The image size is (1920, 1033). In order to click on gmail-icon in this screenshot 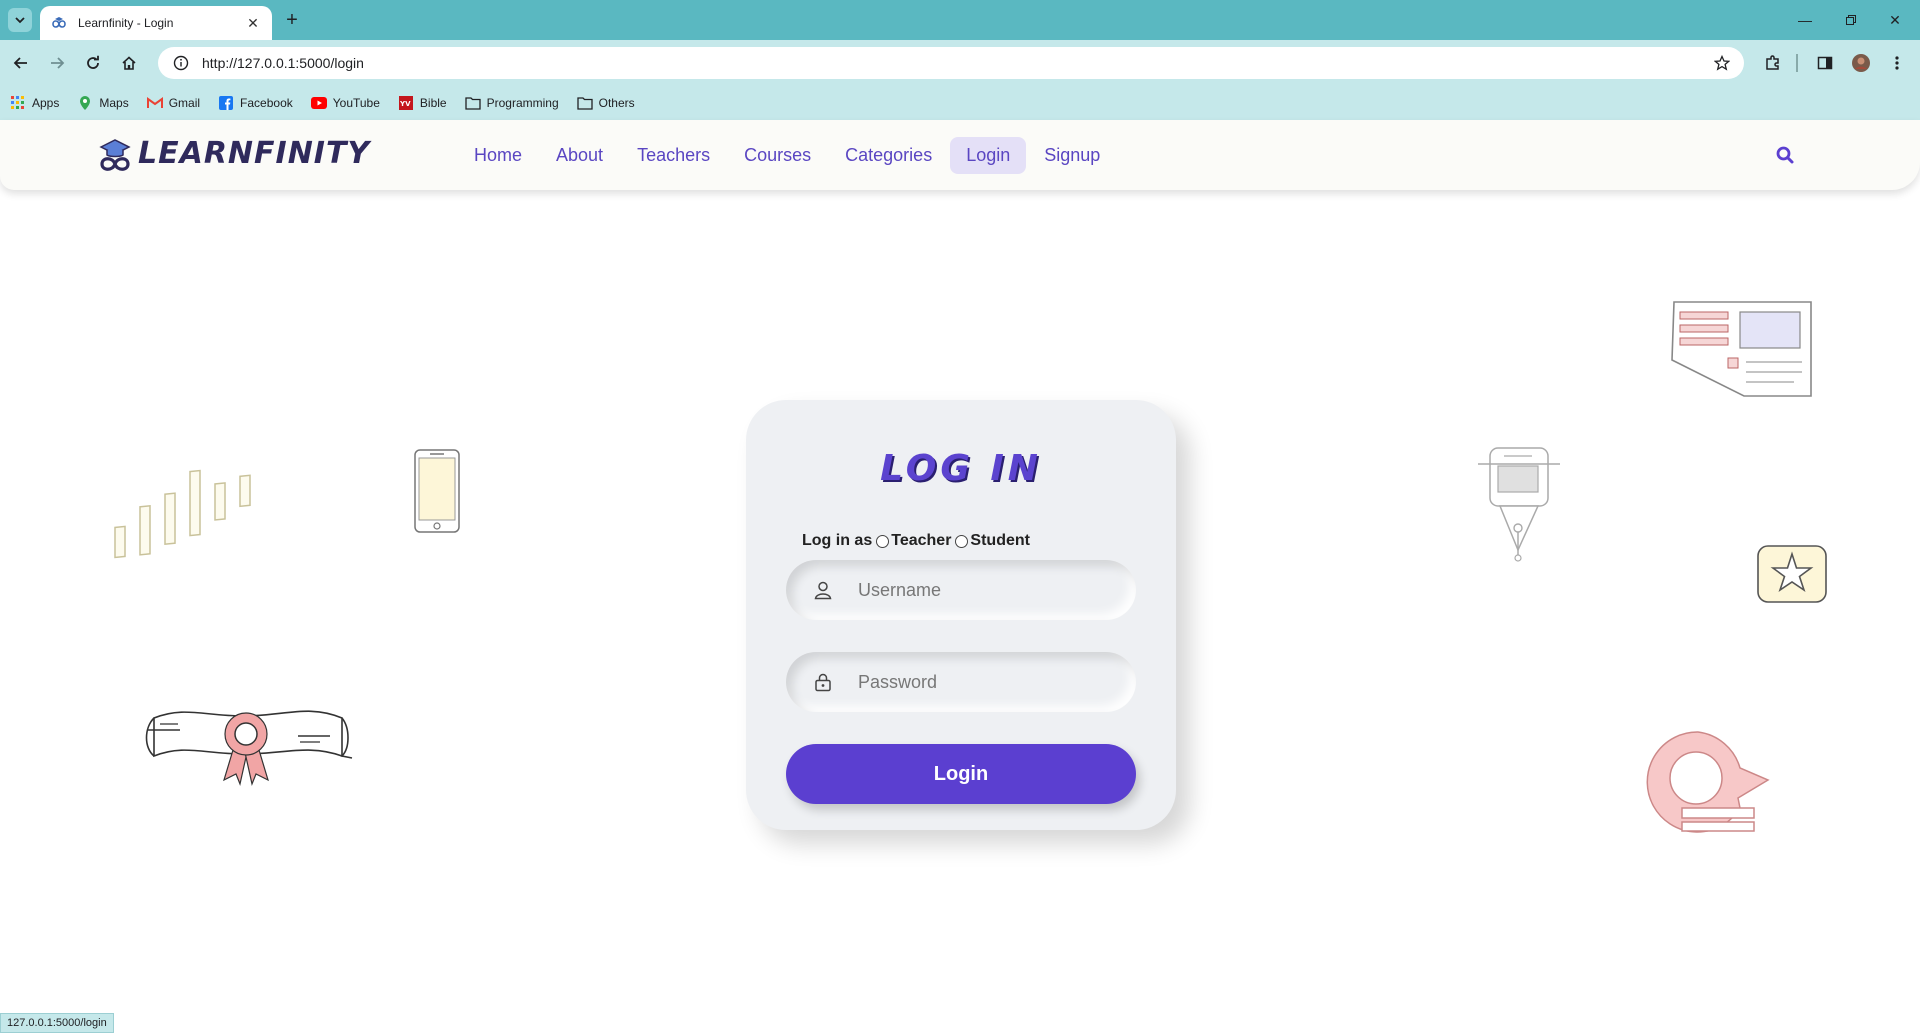, I will do `click(154, 103)`.